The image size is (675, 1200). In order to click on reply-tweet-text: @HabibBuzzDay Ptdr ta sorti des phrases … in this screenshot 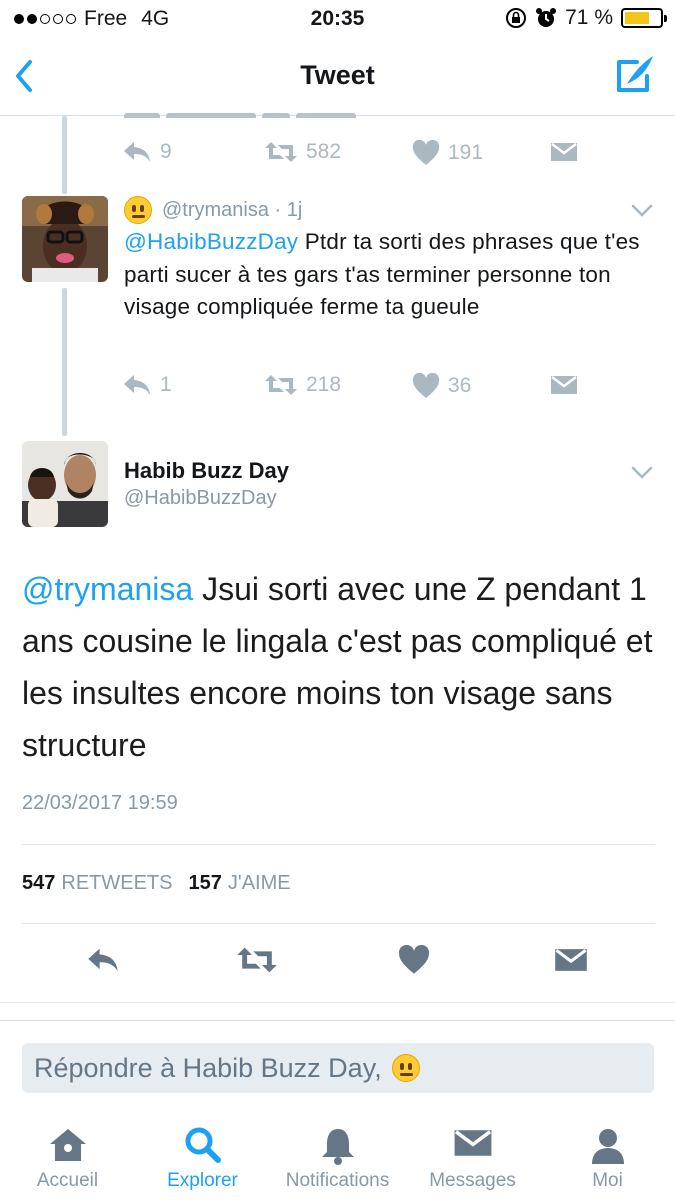, I will do `click(389, 275)`.